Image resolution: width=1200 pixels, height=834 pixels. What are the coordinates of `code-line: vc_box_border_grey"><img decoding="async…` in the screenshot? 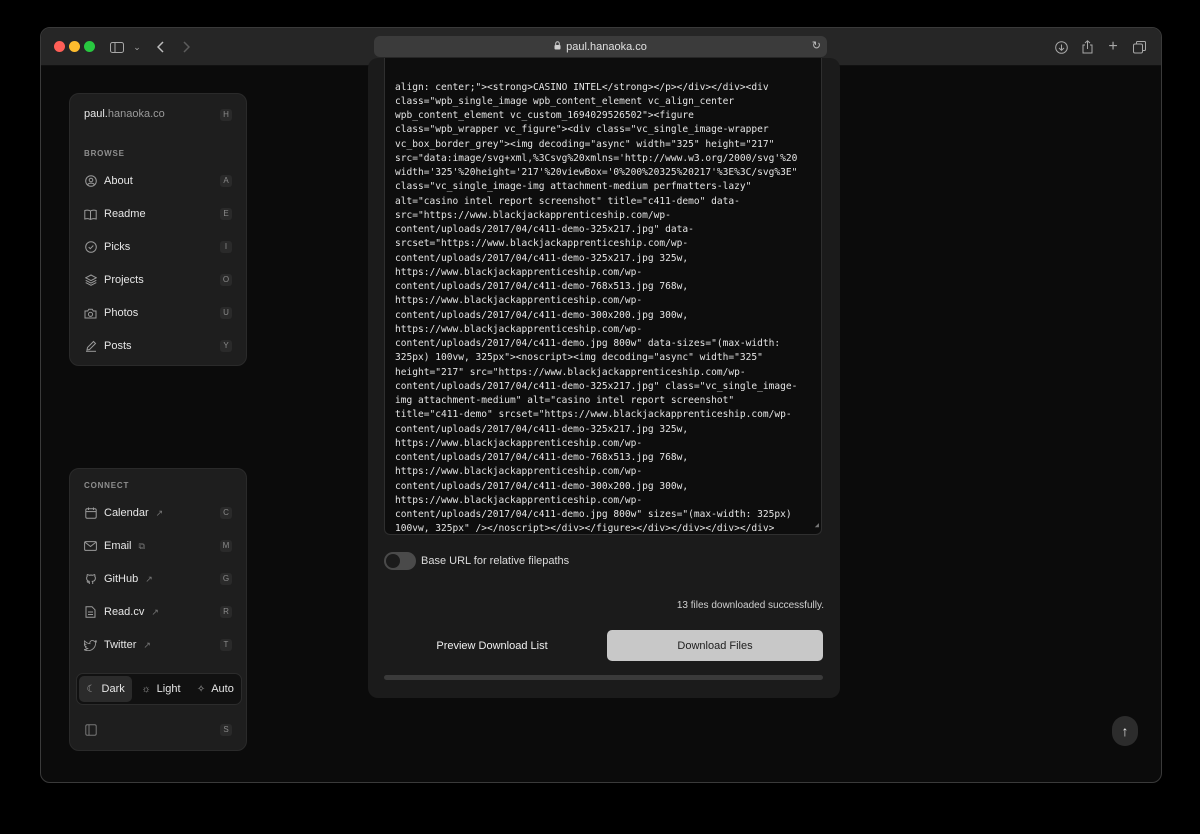 It's located at (585, 144).